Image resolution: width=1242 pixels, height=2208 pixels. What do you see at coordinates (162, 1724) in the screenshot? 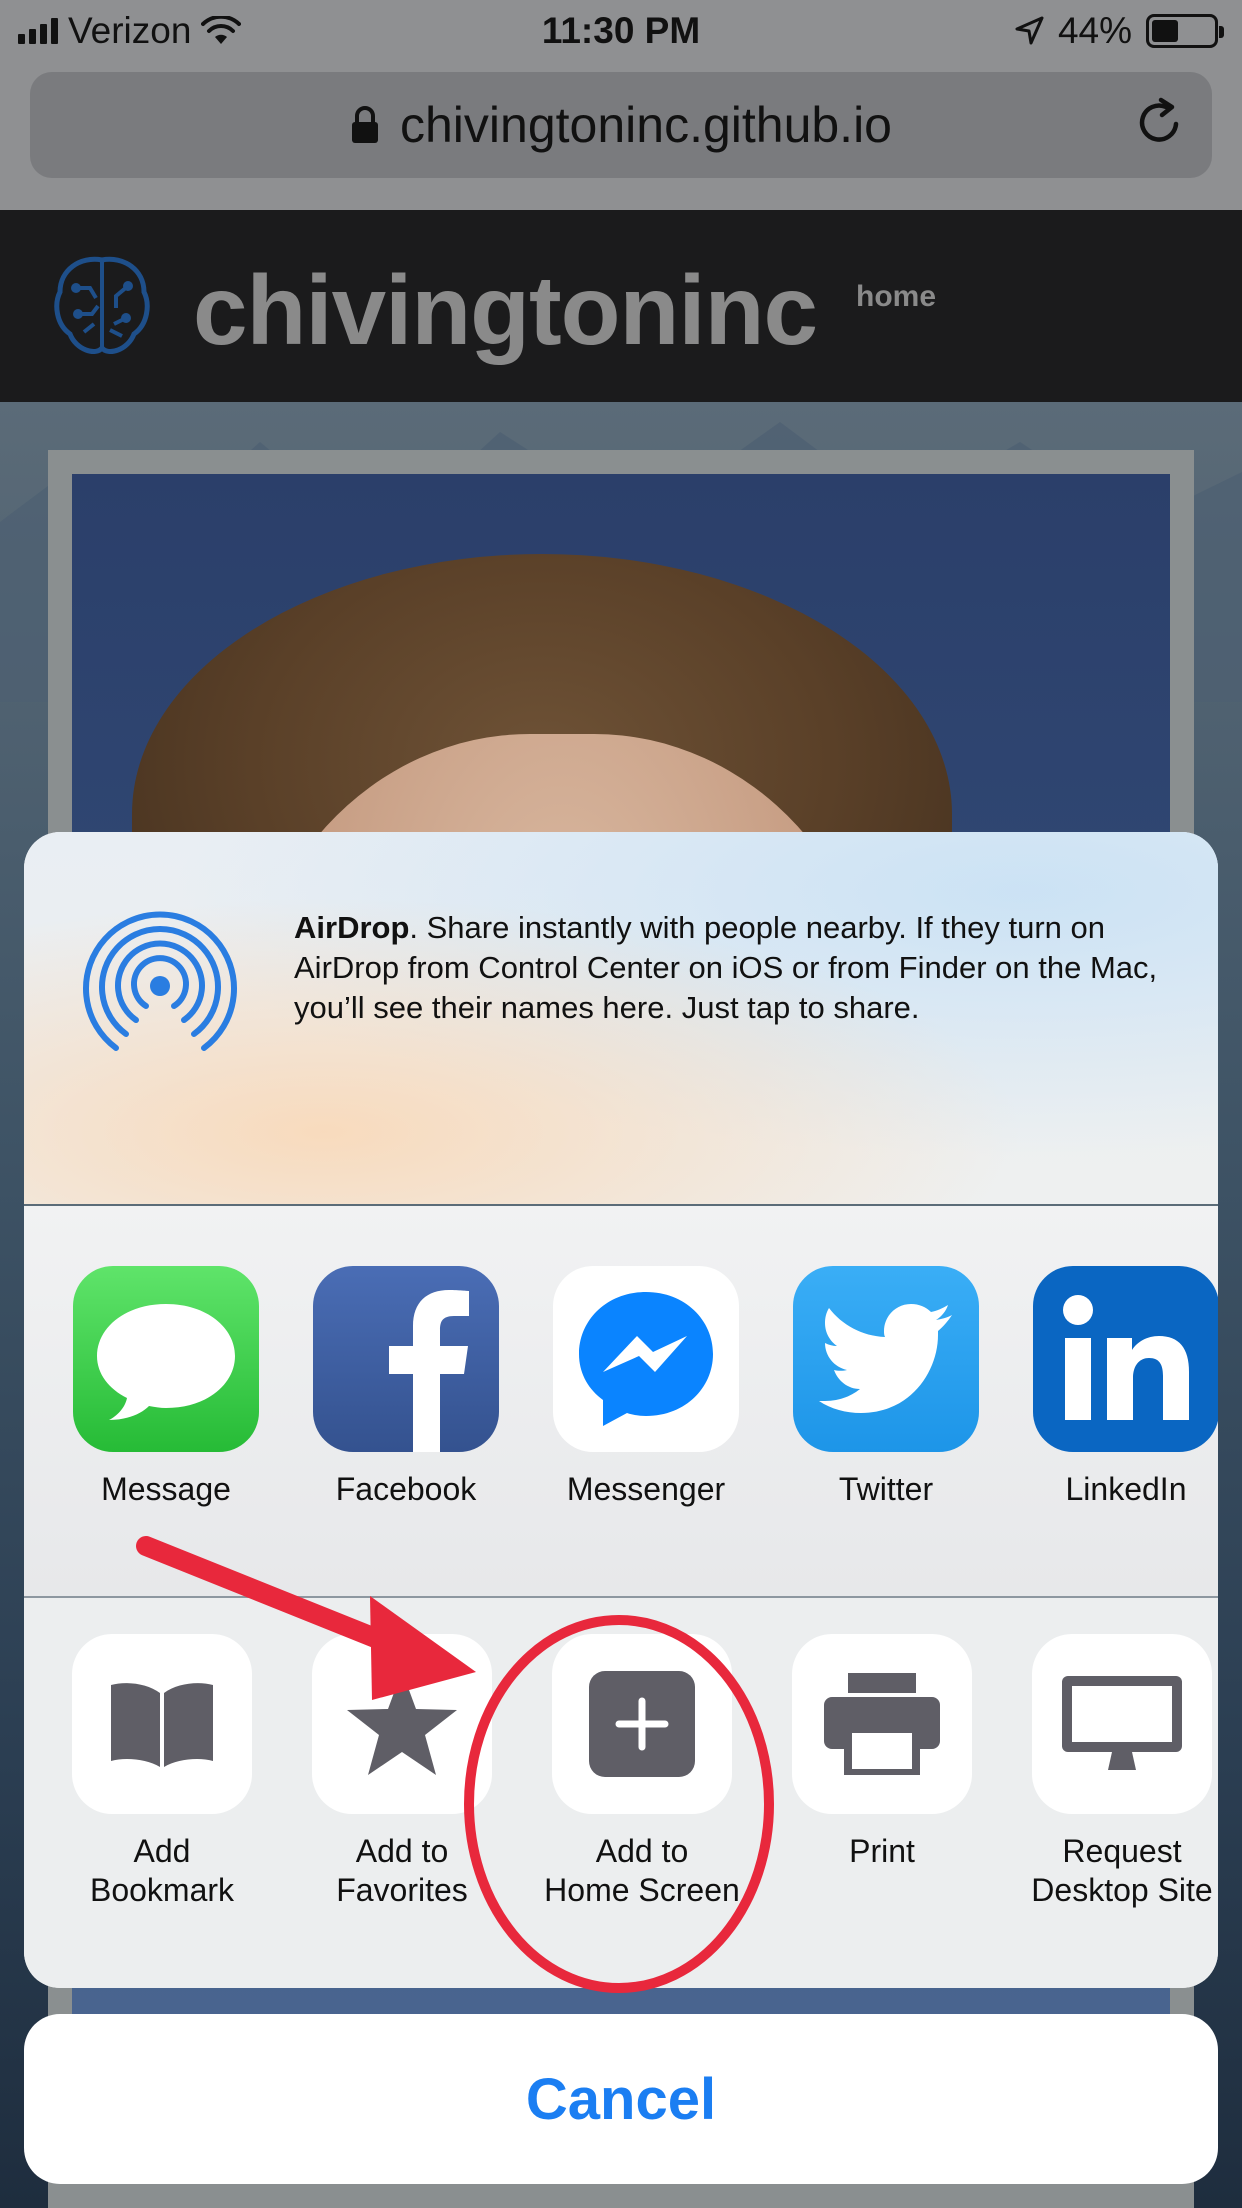
I see `book-icon` at bounding box center [162, 1724].